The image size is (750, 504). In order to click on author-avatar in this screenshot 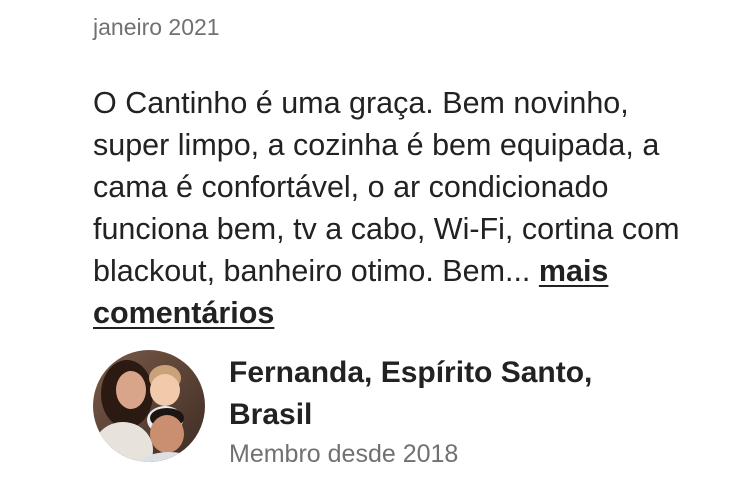, I will do `click(149, 406)`.